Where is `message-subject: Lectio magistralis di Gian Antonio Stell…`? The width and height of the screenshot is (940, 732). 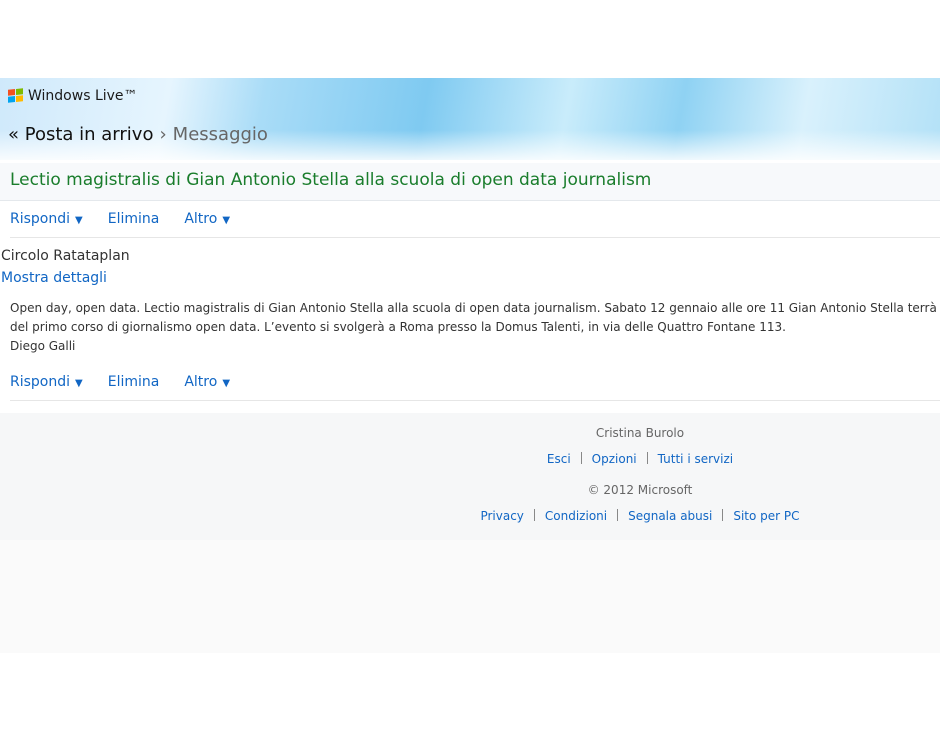 message-subject: Lectio magistralis di Gian Antonio Stell… is located at coordinates (331, 180).